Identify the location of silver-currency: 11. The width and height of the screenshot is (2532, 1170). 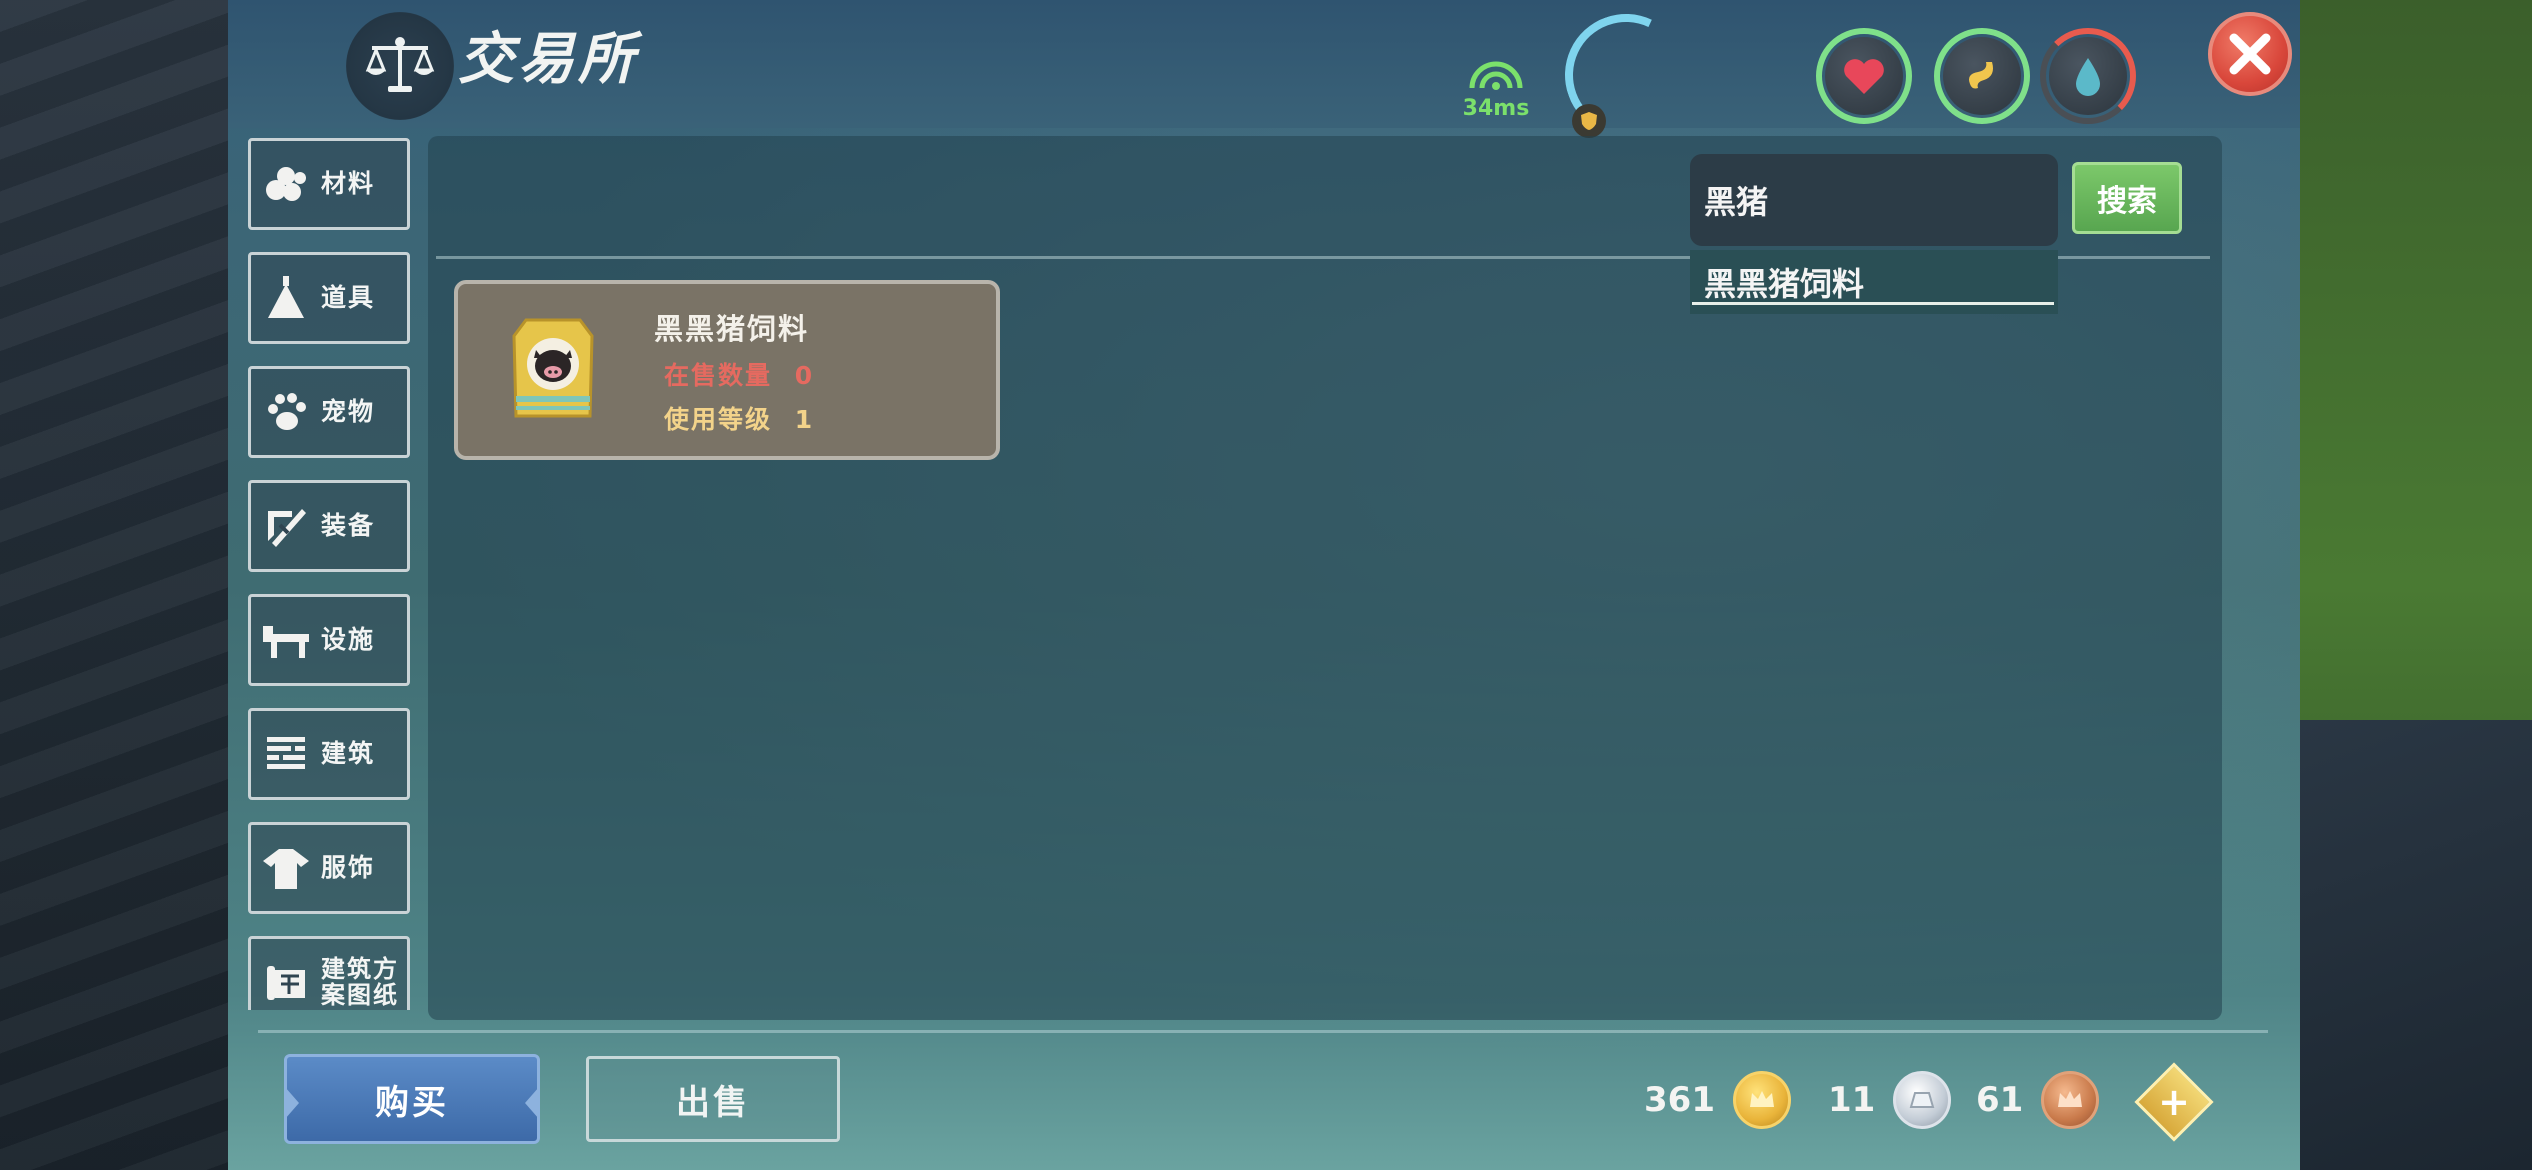
(1890, 1100).